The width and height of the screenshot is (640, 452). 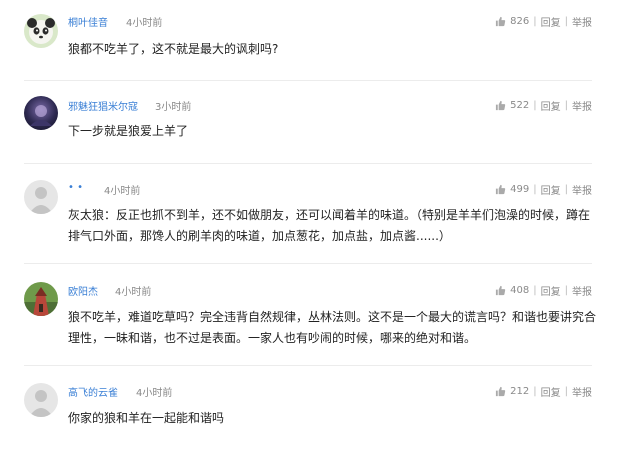 What do you see at coordinates (93, 391) in the screenshot?
I see `username: 高飞的云雀` at bounding box center [93, 391].